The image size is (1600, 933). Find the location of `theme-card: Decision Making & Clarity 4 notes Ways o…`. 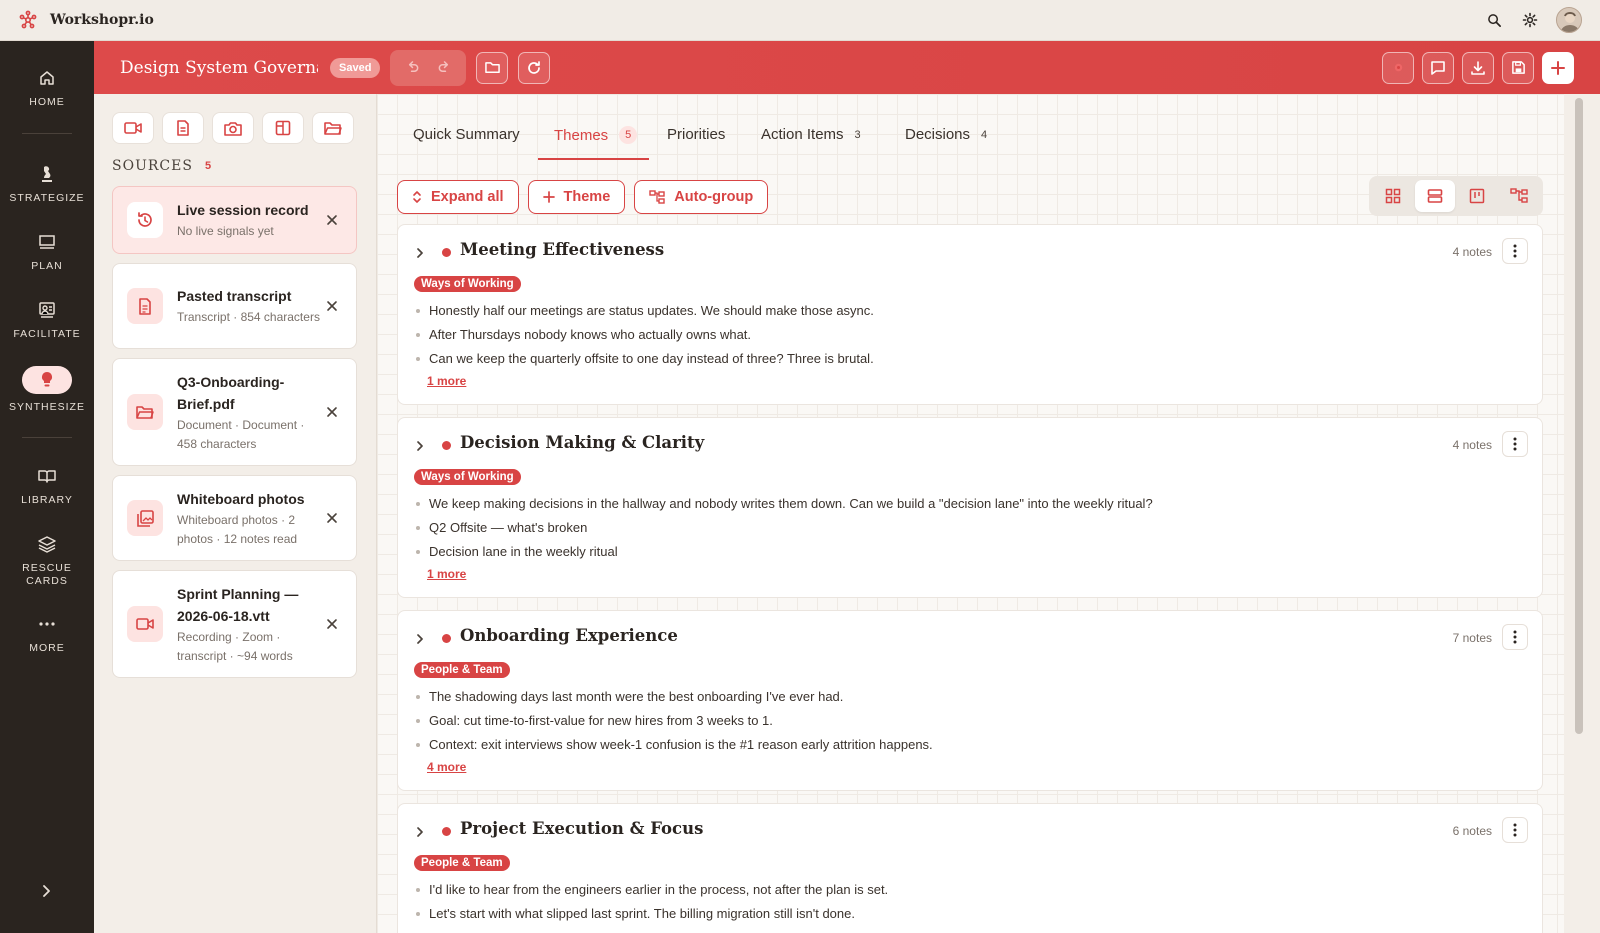

theme-card: Decision Making & Clarity 4 notes Ways o… is located at coordinates (970, 507).